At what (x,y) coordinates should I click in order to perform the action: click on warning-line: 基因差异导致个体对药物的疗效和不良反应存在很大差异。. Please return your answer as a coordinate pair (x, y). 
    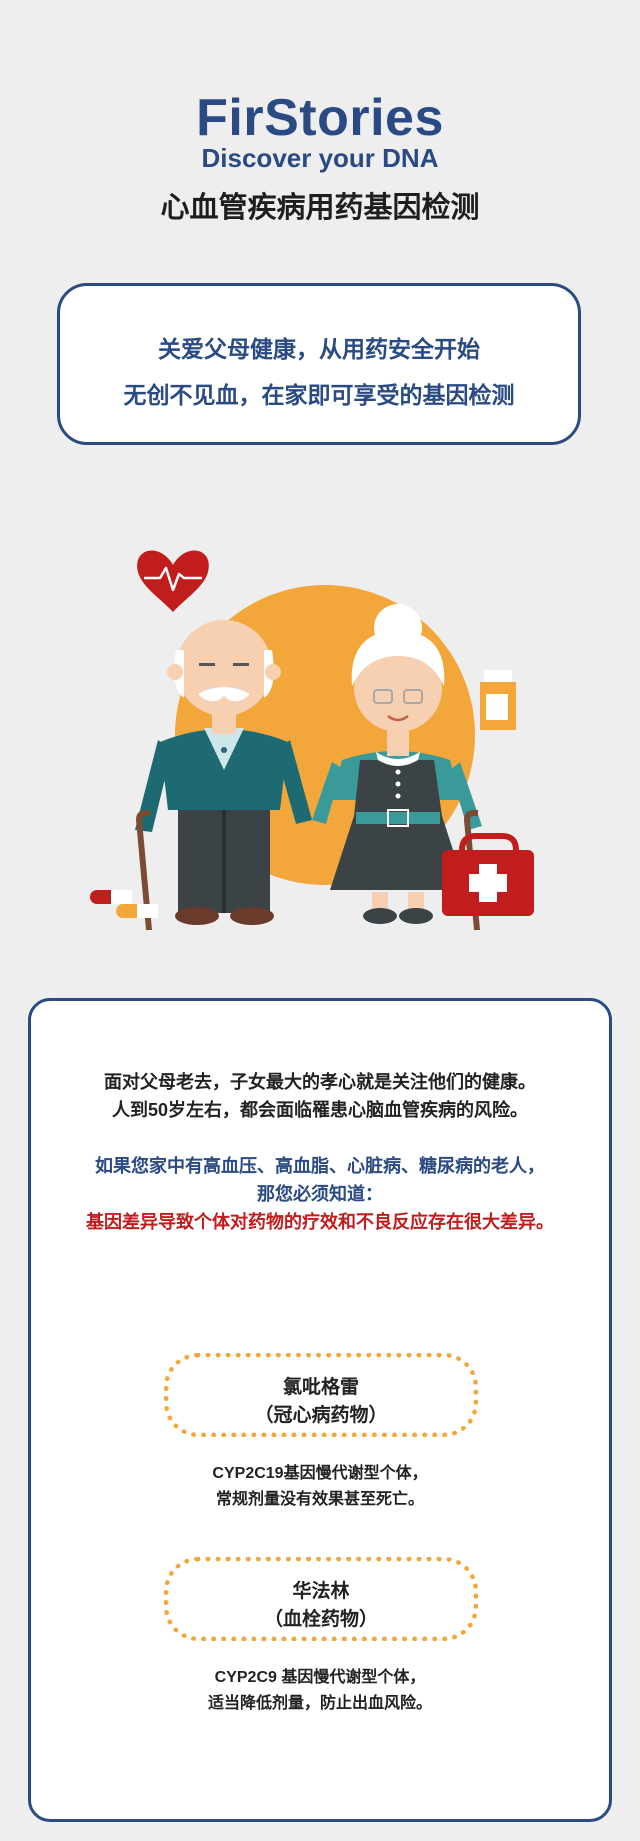
    Looking at the image, I should click on (320, 1222).